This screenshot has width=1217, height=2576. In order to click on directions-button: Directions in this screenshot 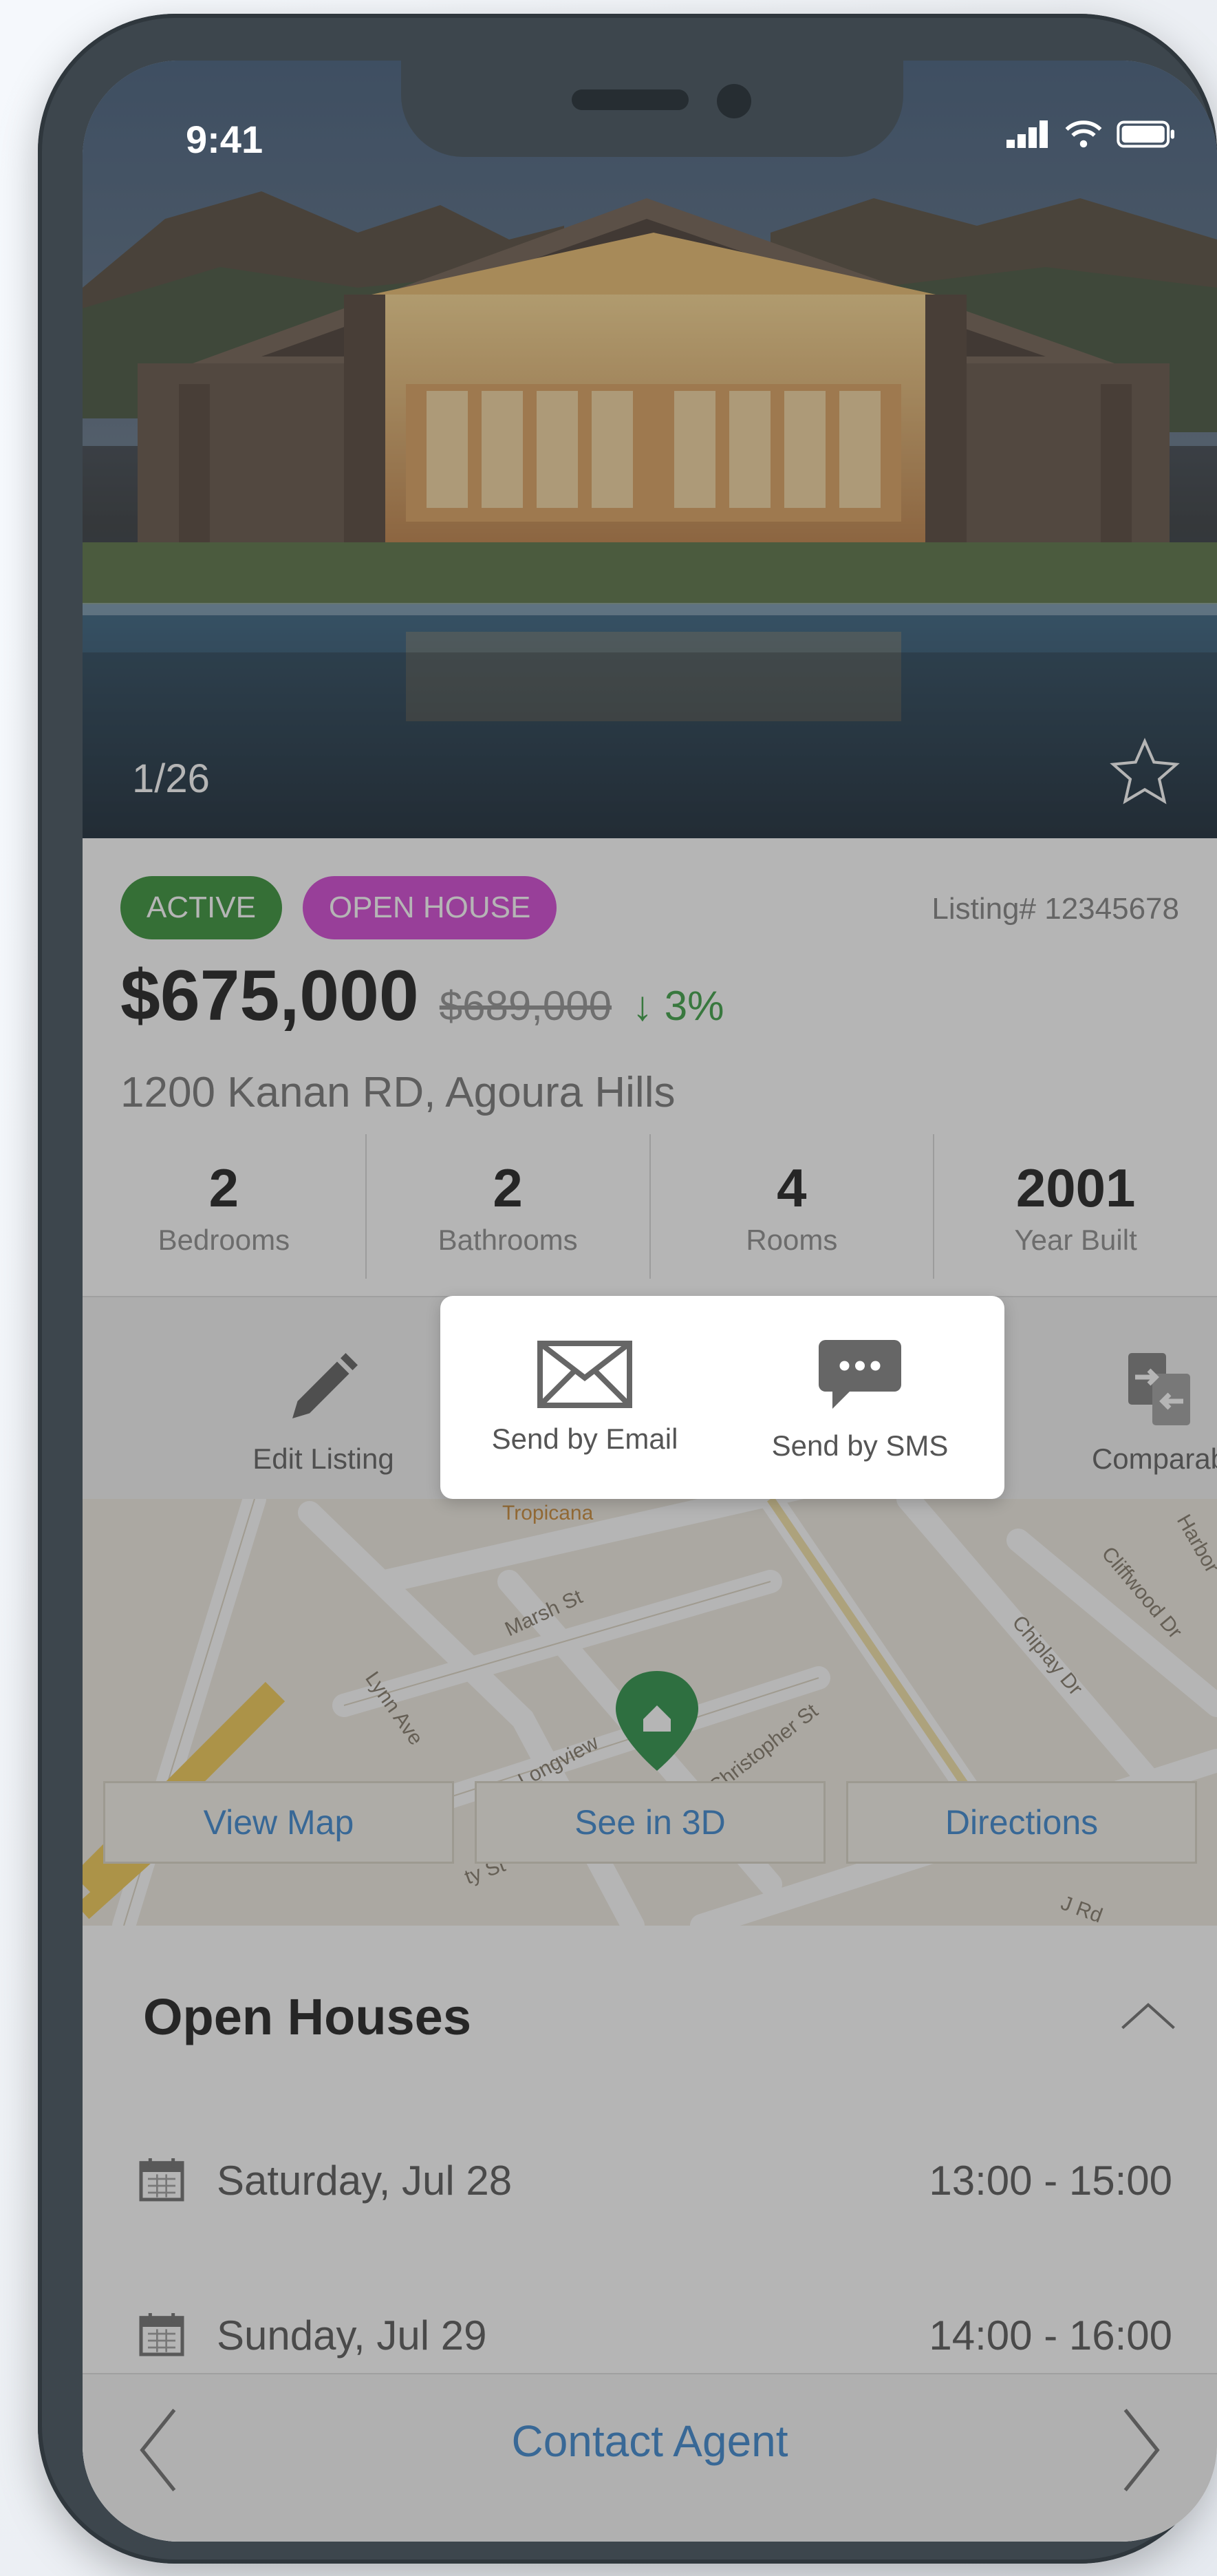, I will do `click(1021, 1822)`.